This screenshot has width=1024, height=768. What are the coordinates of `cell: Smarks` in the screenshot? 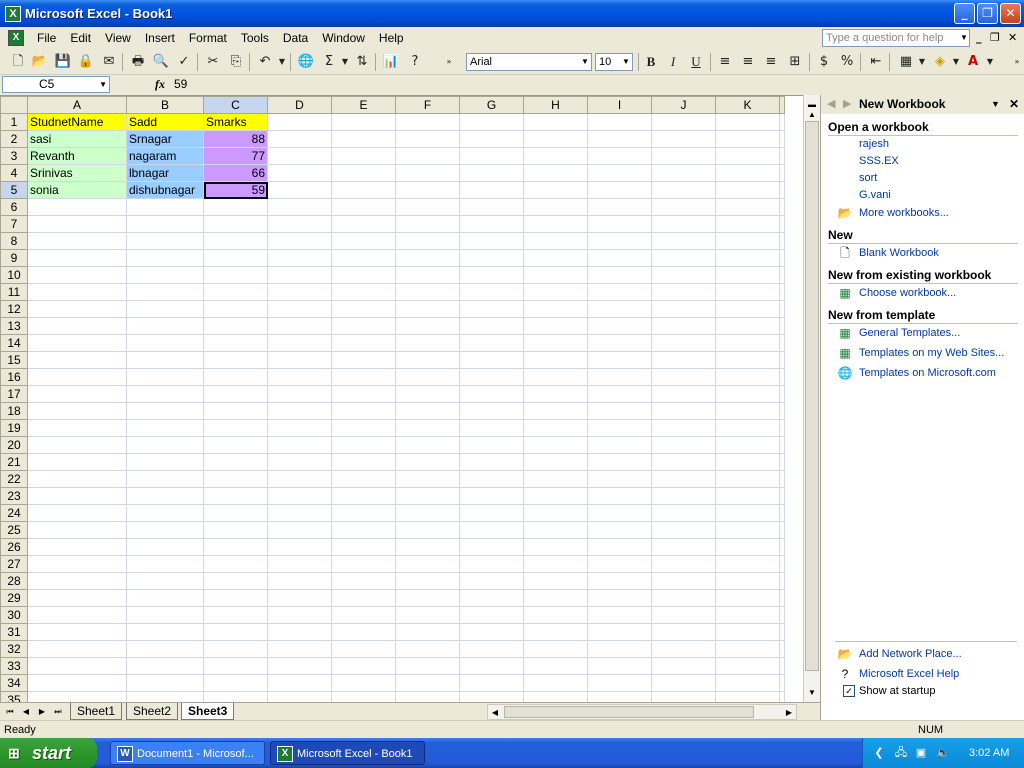 It's located at (235, 122).